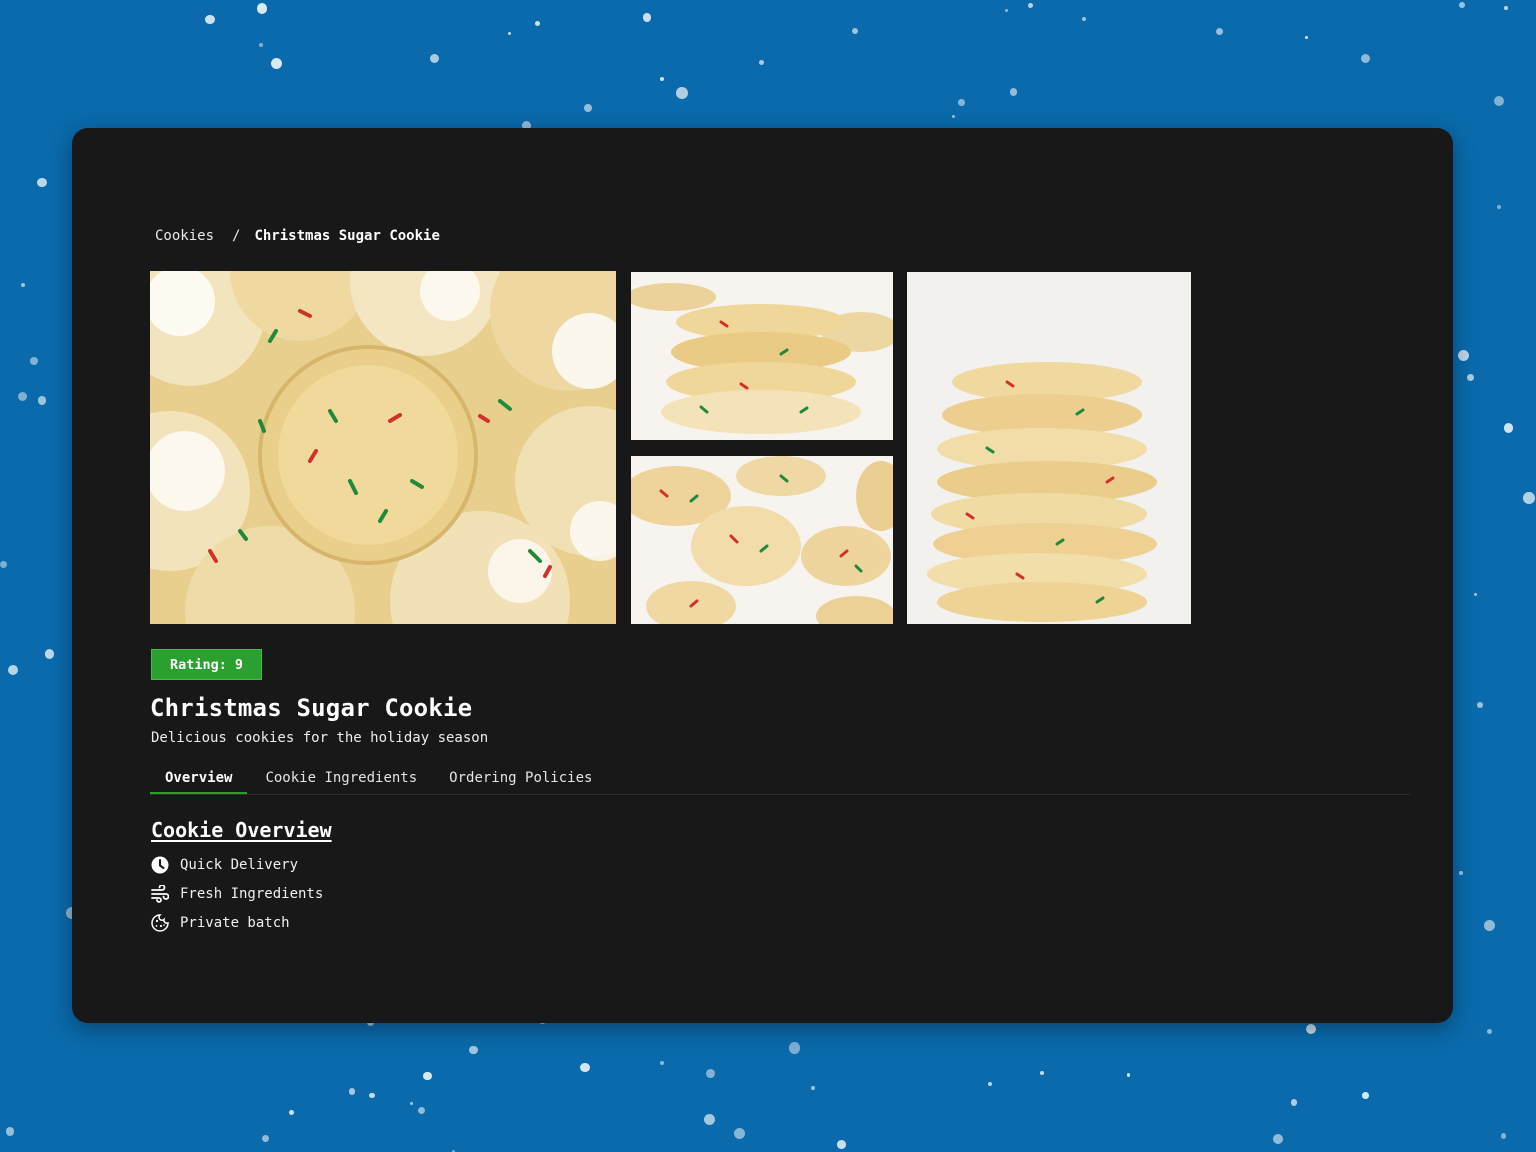 The width and height of the screenshot is (1536, 1152). What do you see at coordinates (252, 893) in the screenshot?
I see `feature-label: Fresh Ingredients` at bounding box center [252, 893].